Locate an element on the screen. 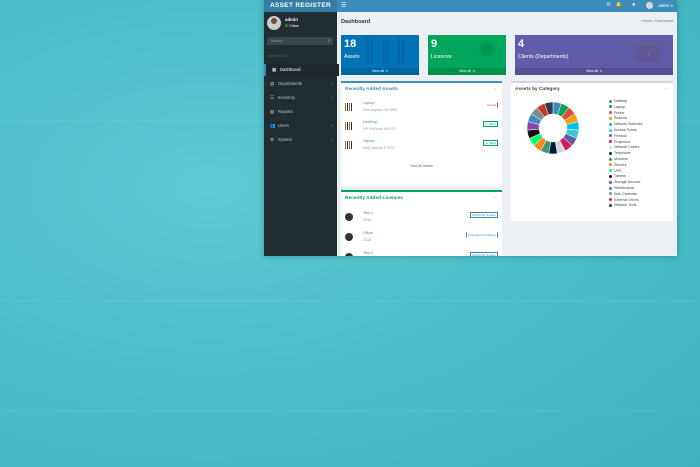 This screenshot has height=467, width=700. legend-label: External Drives is located at coordinates (626, 199).